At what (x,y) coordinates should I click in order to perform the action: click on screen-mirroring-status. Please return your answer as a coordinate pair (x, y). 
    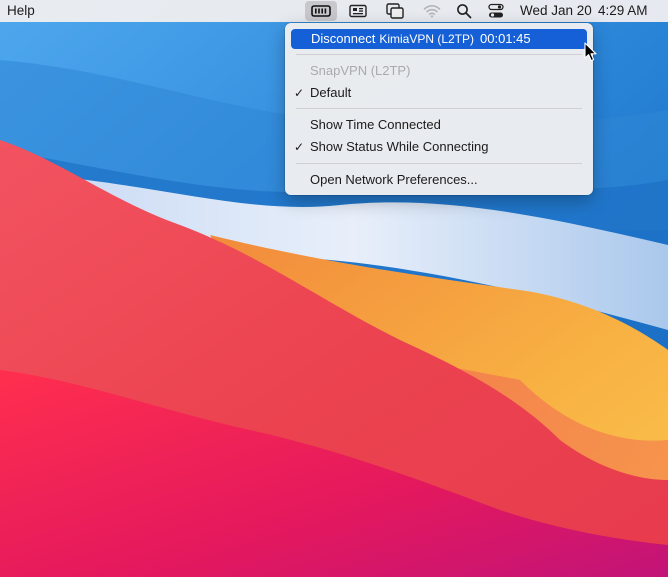
    Looking at the image, I should click on (395, 11).